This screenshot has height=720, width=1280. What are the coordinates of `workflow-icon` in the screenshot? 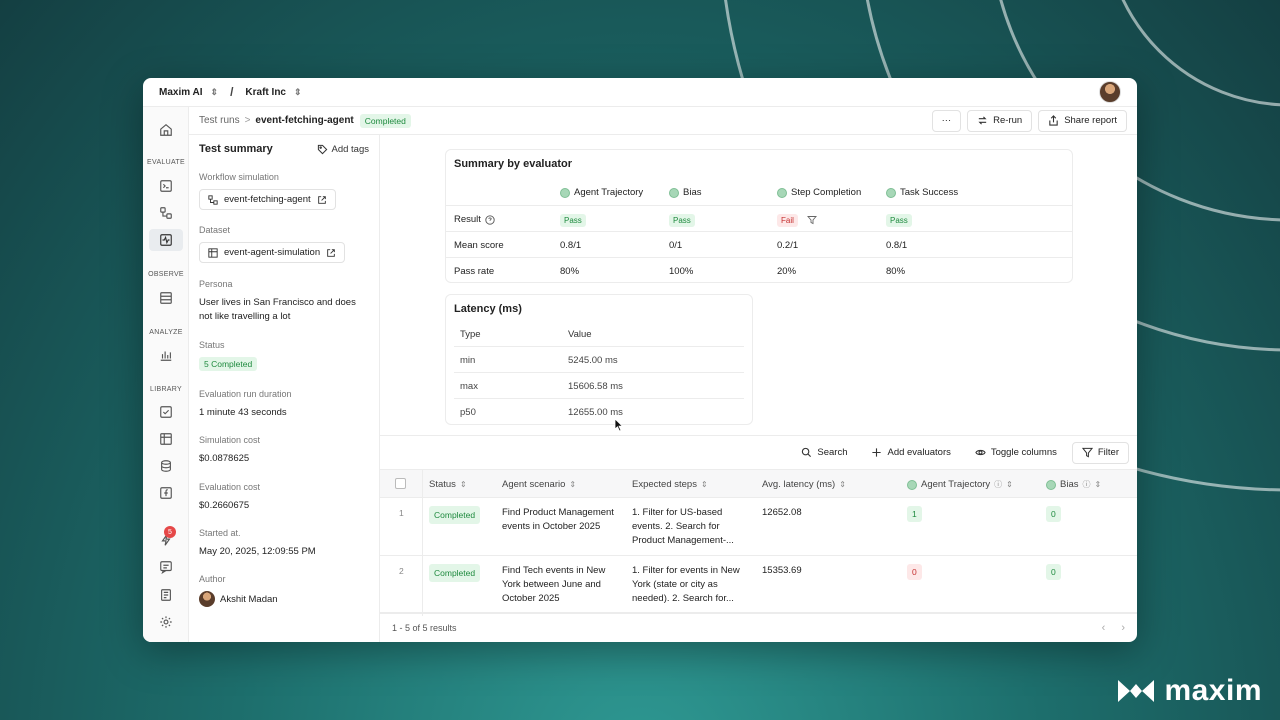 It's located at (166, 213).